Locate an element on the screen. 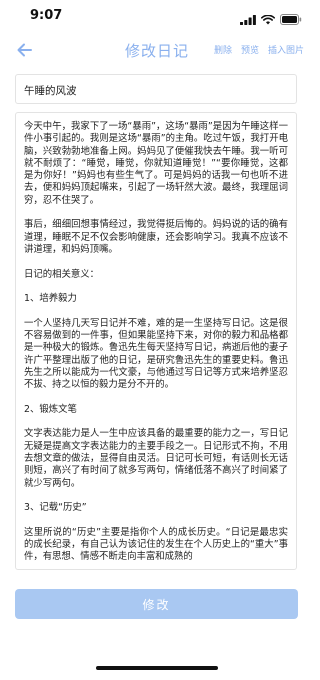 The image size is (320, 680). signal-icon is located at coordinates (248, 19).